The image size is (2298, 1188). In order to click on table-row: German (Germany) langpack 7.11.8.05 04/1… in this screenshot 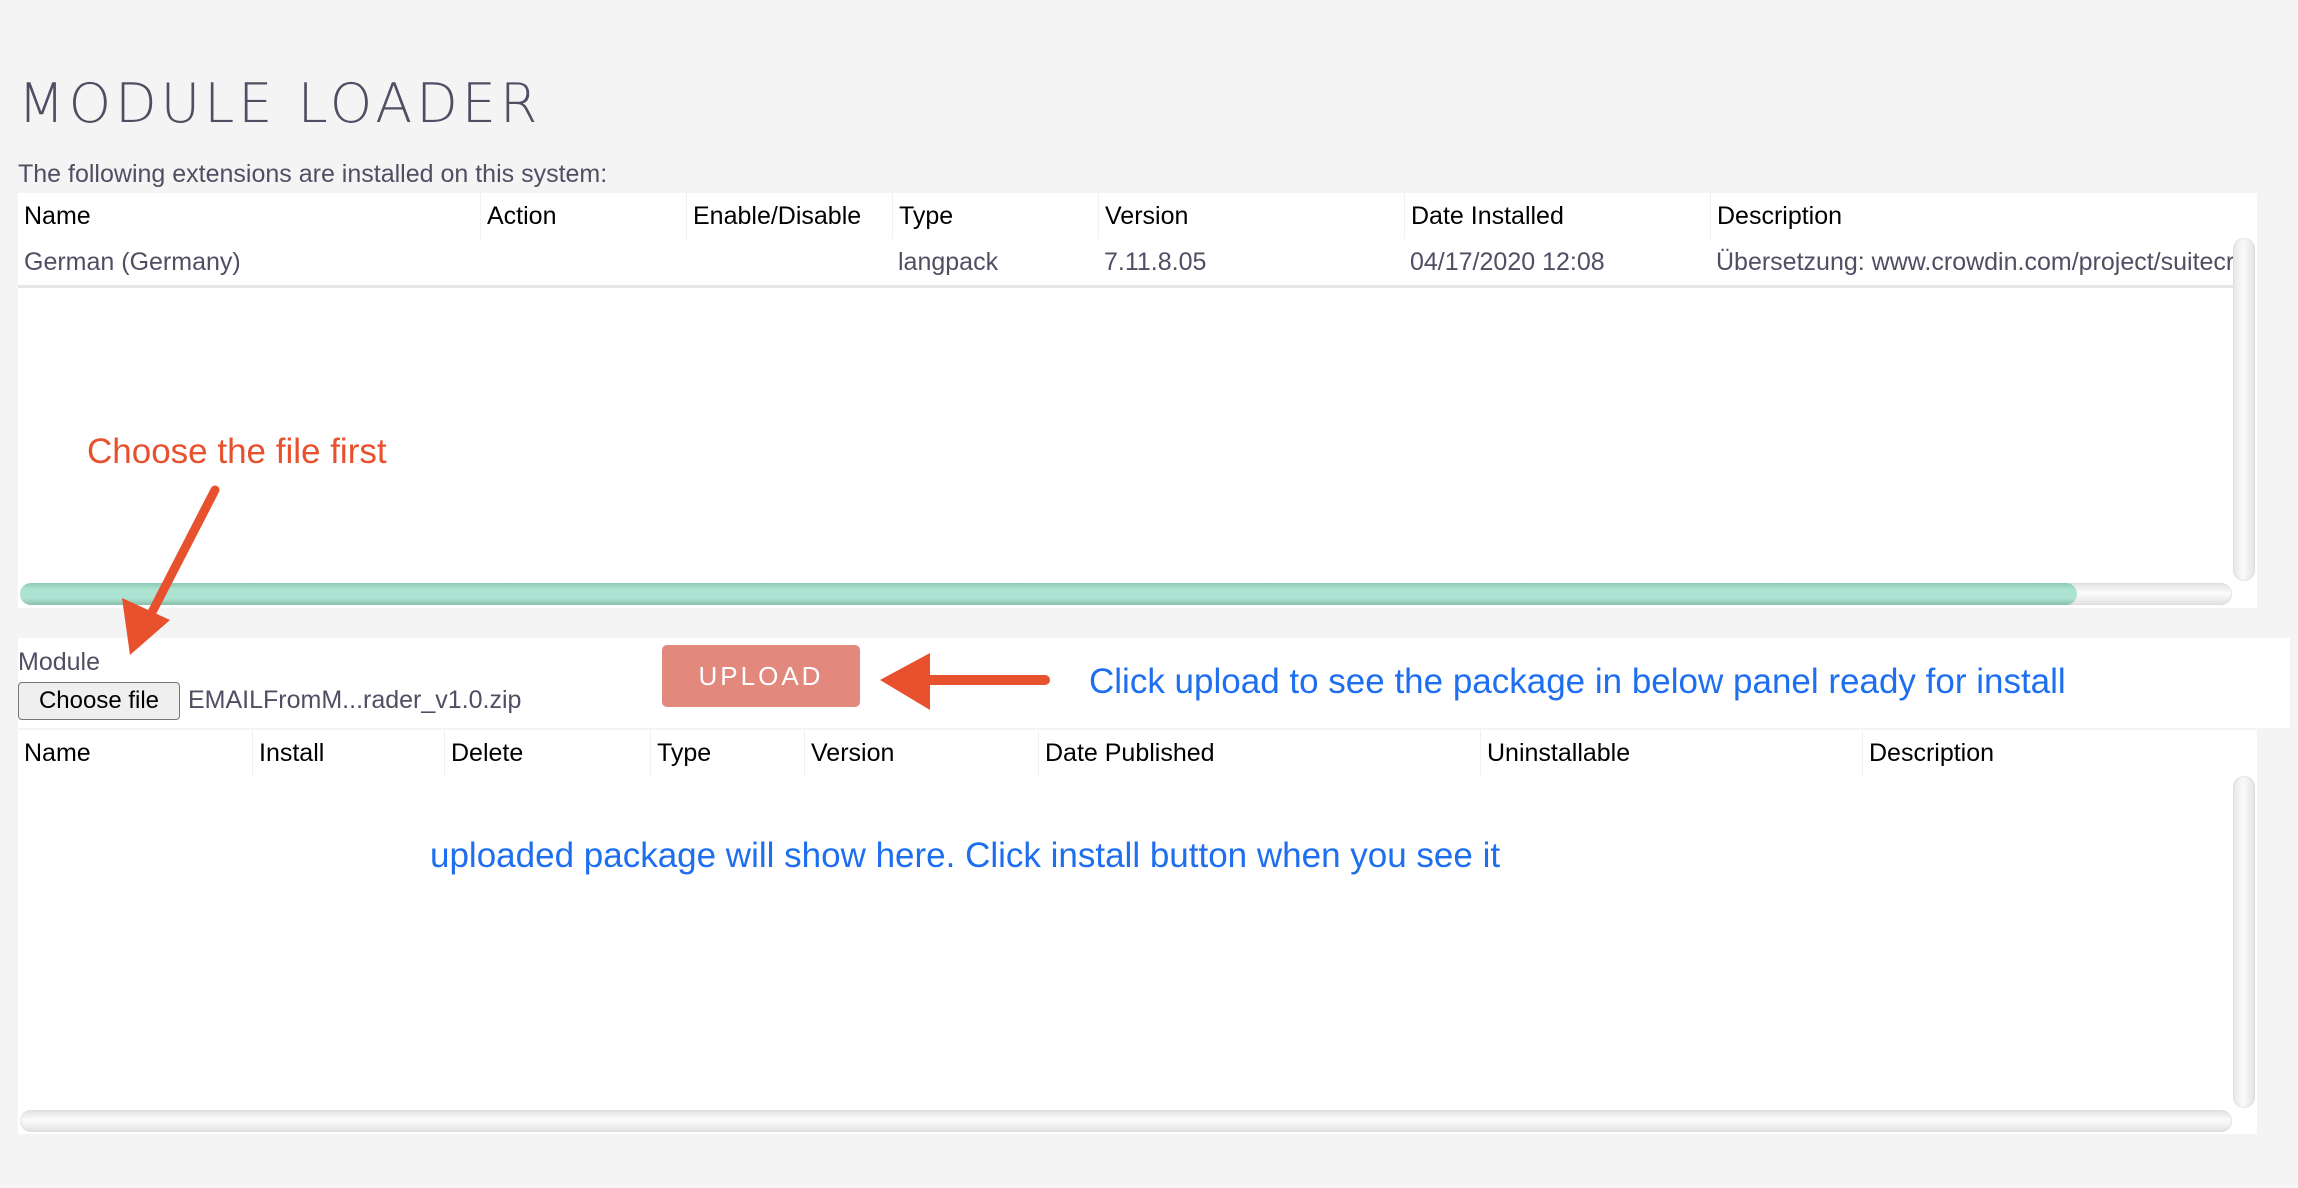, I will do `click(1125, 263)`.